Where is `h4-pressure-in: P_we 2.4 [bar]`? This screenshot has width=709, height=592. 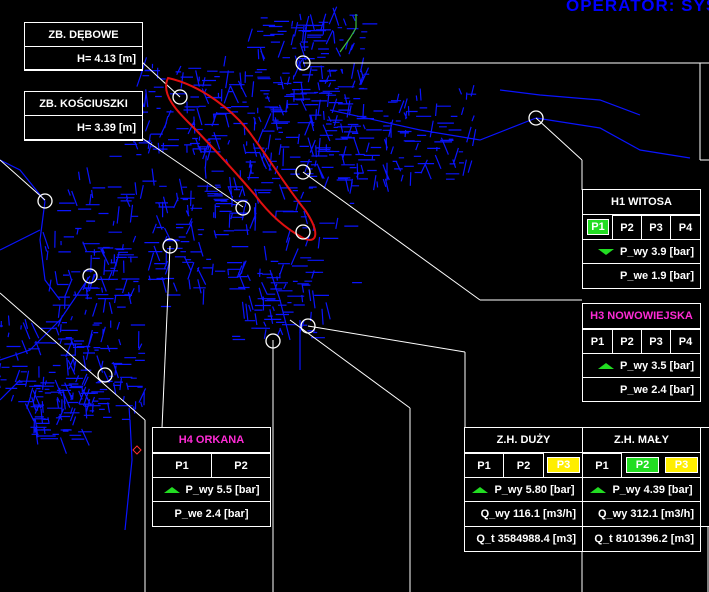 h4-pressure-in: P_we 2.4 [bar] is located at coordinates (211, 514).